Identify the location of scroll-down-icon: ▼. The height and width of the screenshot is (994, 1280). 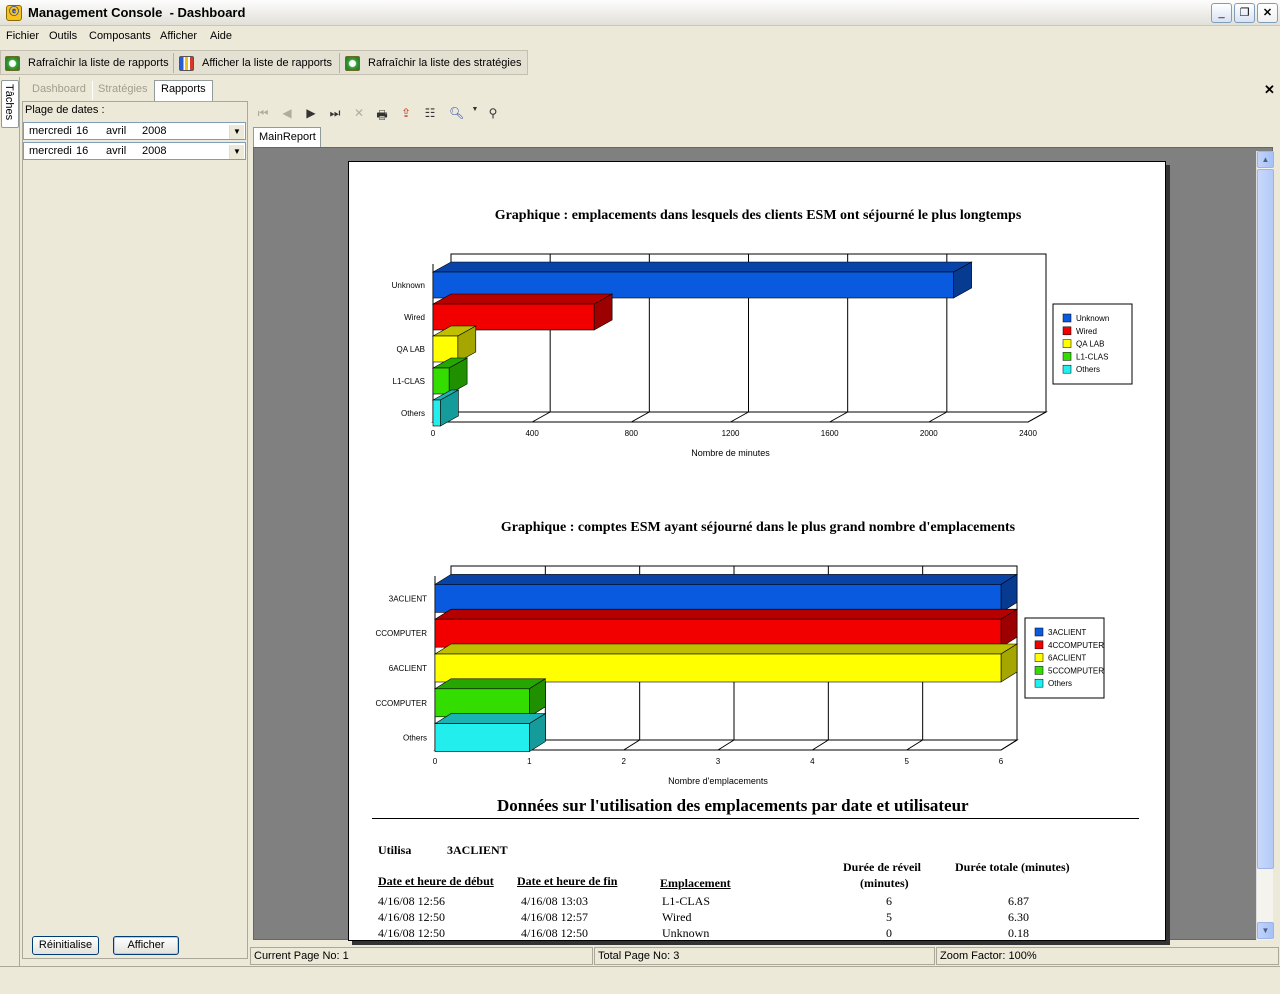
(1265, 930).